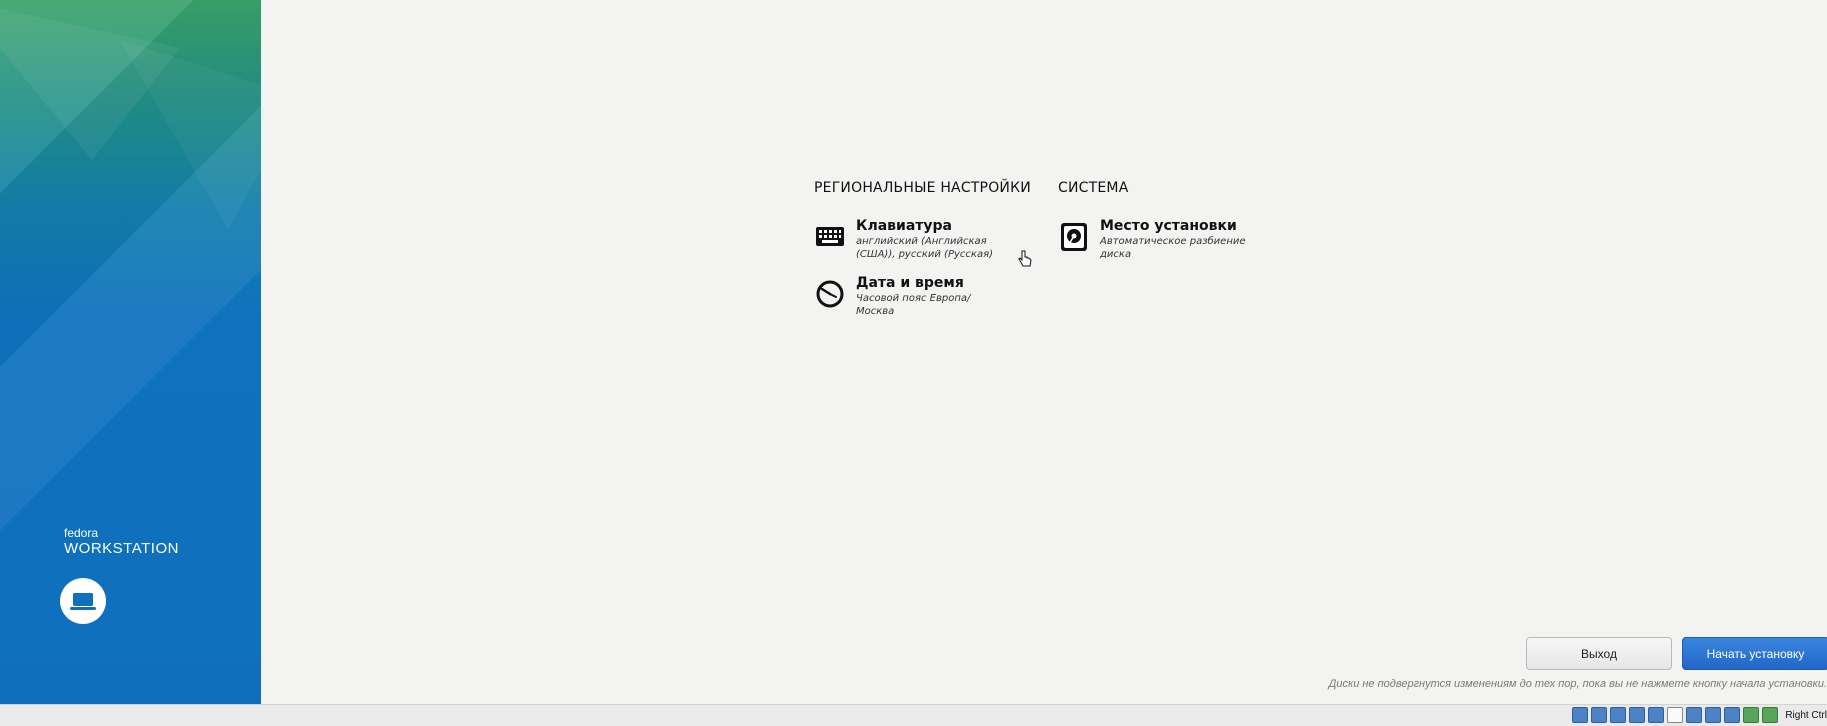 The height and width of the screenshot is (726, 1827). Describe the element at coordinates (830, 236) in the screenshot. I see `keyboard-icon` at that location.